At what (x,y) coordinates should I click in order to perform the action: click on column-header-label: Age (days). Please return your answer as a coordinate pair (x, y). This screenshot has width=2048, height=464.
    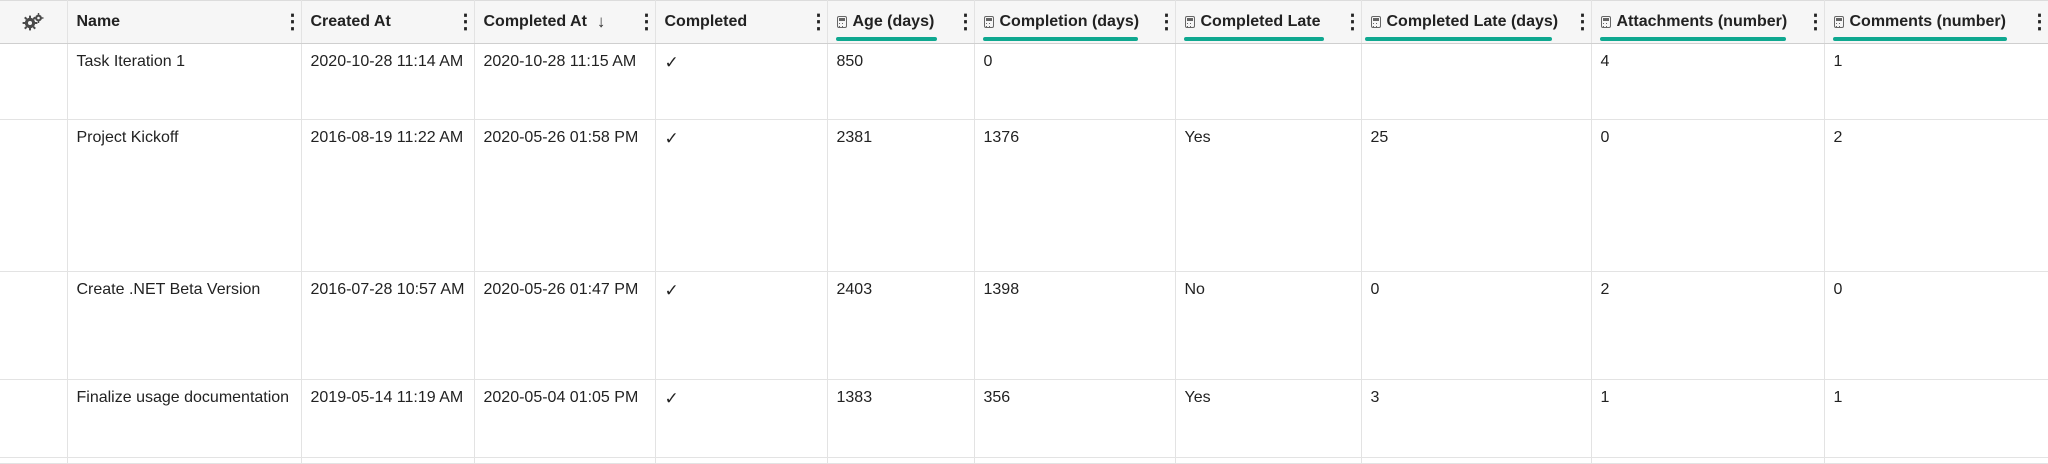
    Looking at the image, I should click on (893, 21).